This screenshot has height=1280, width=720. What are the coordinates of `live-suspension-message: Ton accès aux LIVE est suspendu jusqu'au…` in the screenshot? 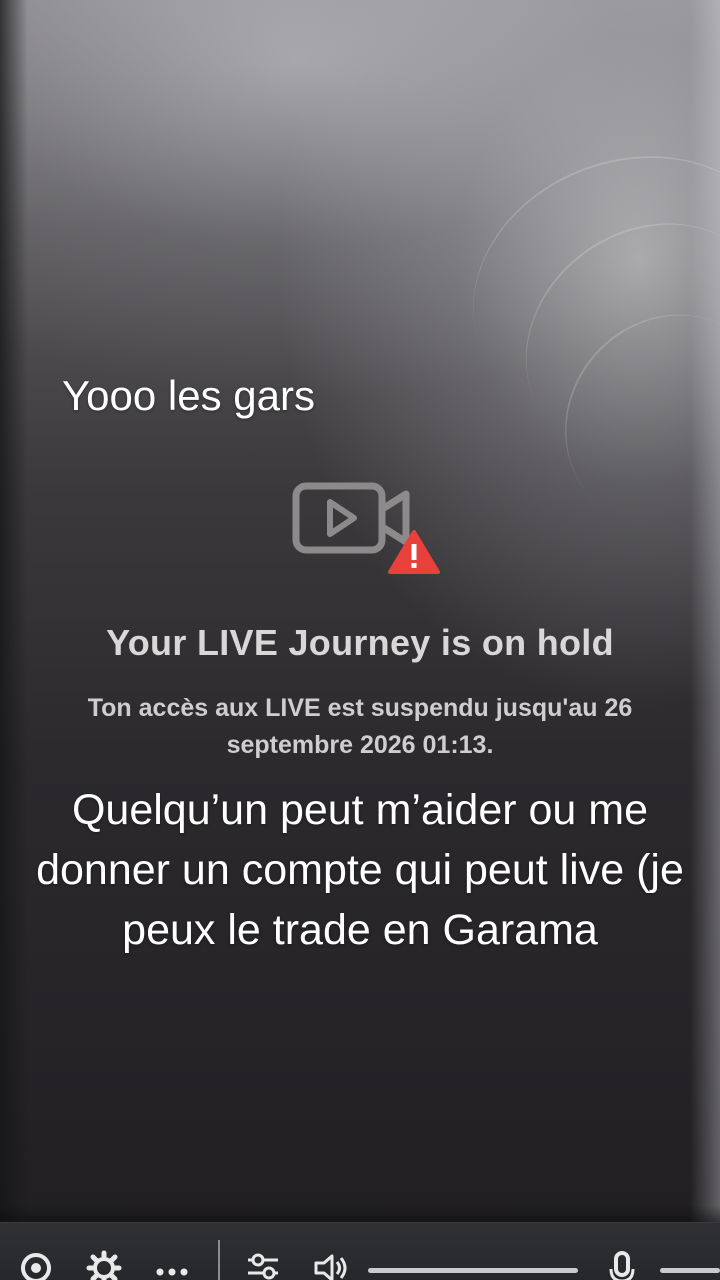 It's located at (360, 726).